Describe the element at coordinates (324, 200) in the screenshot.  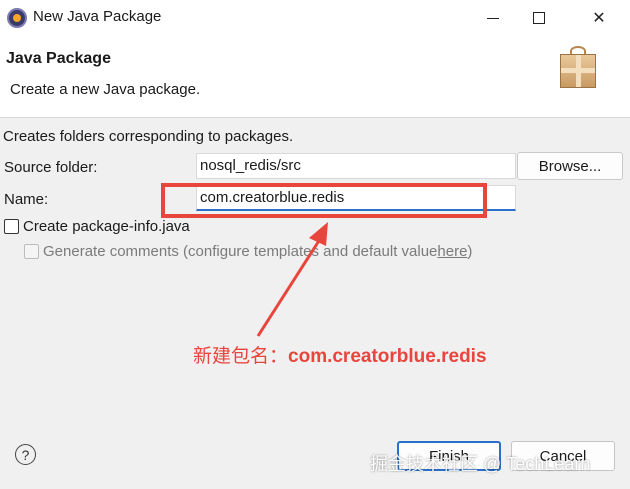
I see `annotation-highlight-box` at that location.